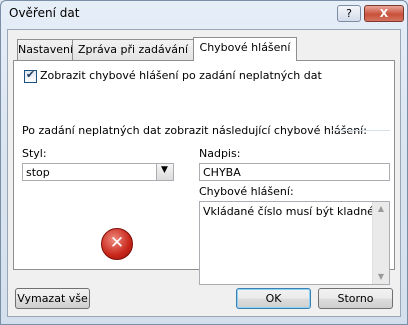  What do you see at coordinates (246, 191) in the screenshot?
I see `message-label: Chybové hlášení:` at bounding box center [246, 191].